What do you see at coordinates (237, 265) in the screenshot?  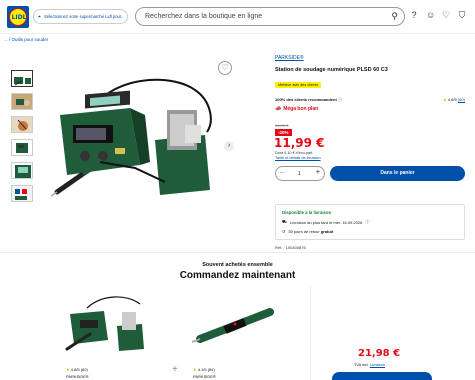 I see `bundle-subtitle: Souvent achetés ensemble` at bounding box center [237, 265].